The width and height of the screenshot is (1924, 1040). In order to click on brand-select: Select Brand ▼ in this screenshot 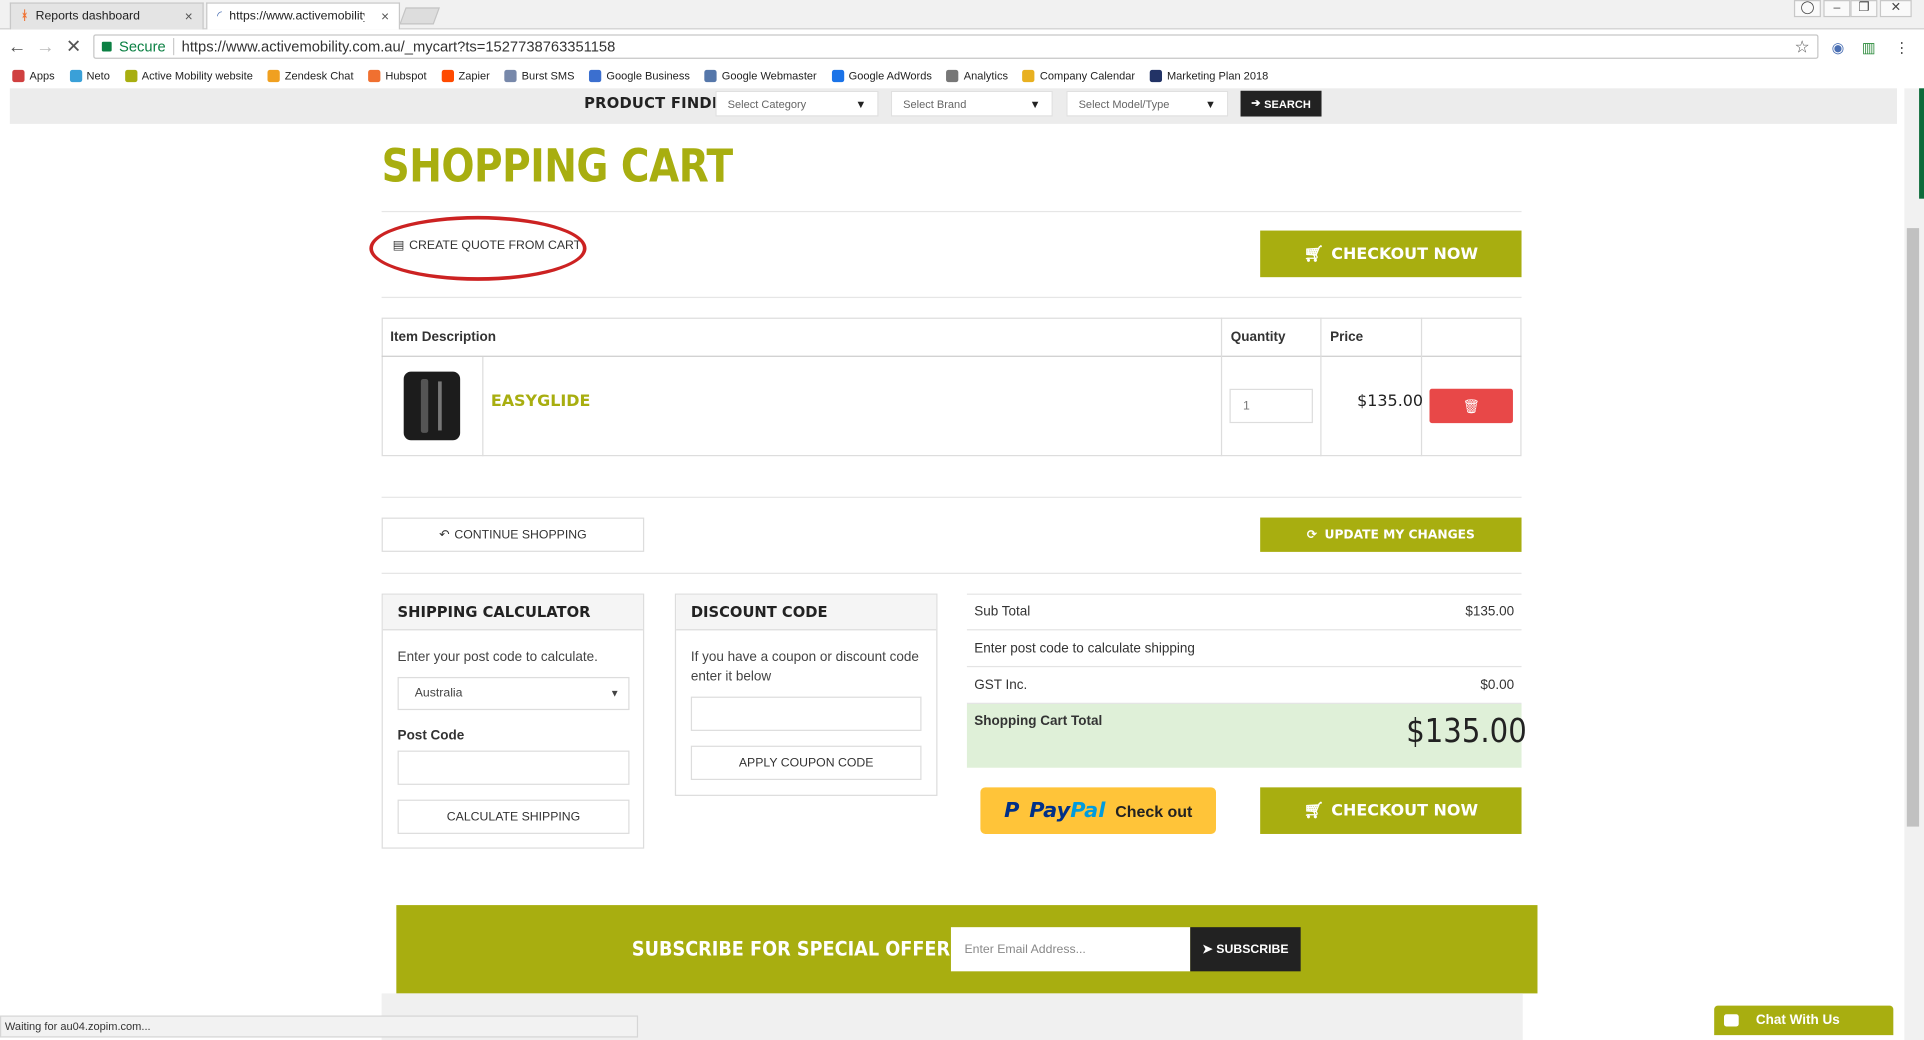, I will do `click(971, 103)`.